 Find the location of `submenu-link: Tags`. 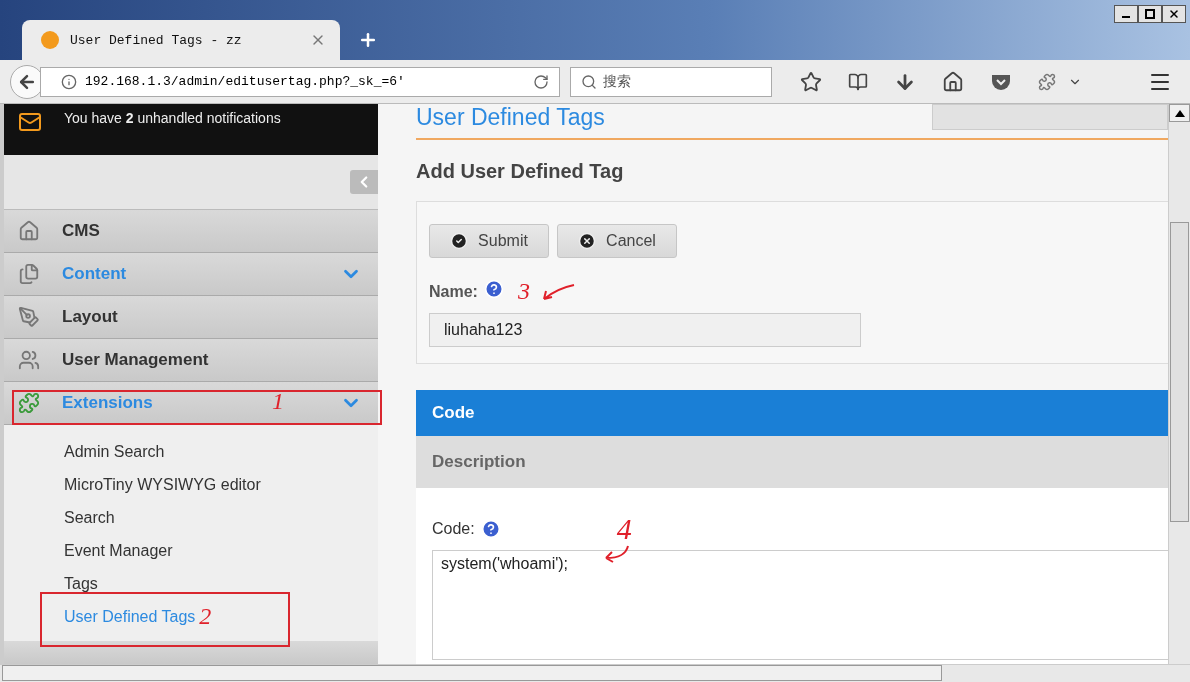

submenu-link: Tags is located at coordinates (81, 583).